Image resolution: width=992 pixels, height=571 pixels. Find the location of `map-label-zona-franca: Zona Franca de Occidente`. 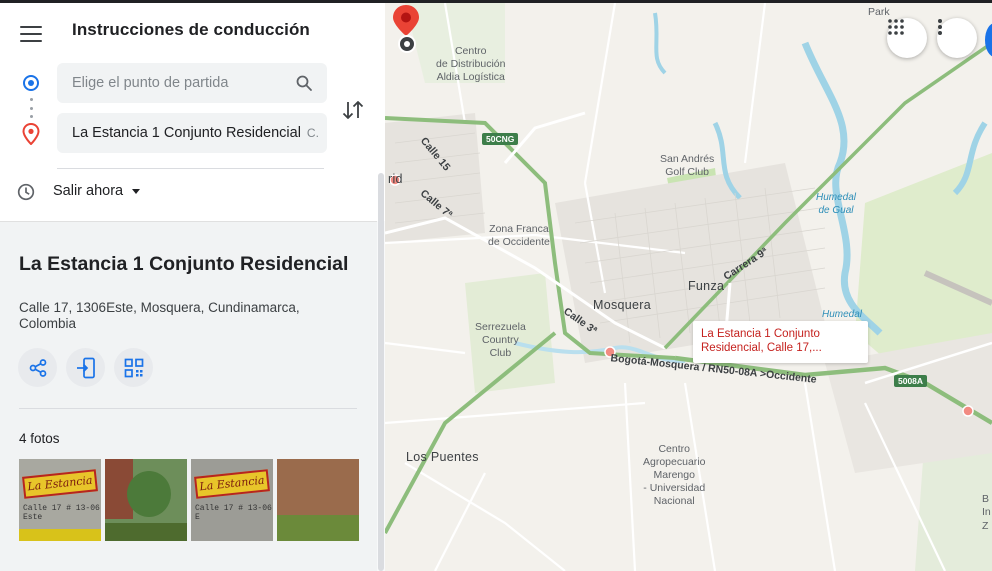

map-label-zona-franca: Zona Franca de Occidente is located at coordinates (519, 236).